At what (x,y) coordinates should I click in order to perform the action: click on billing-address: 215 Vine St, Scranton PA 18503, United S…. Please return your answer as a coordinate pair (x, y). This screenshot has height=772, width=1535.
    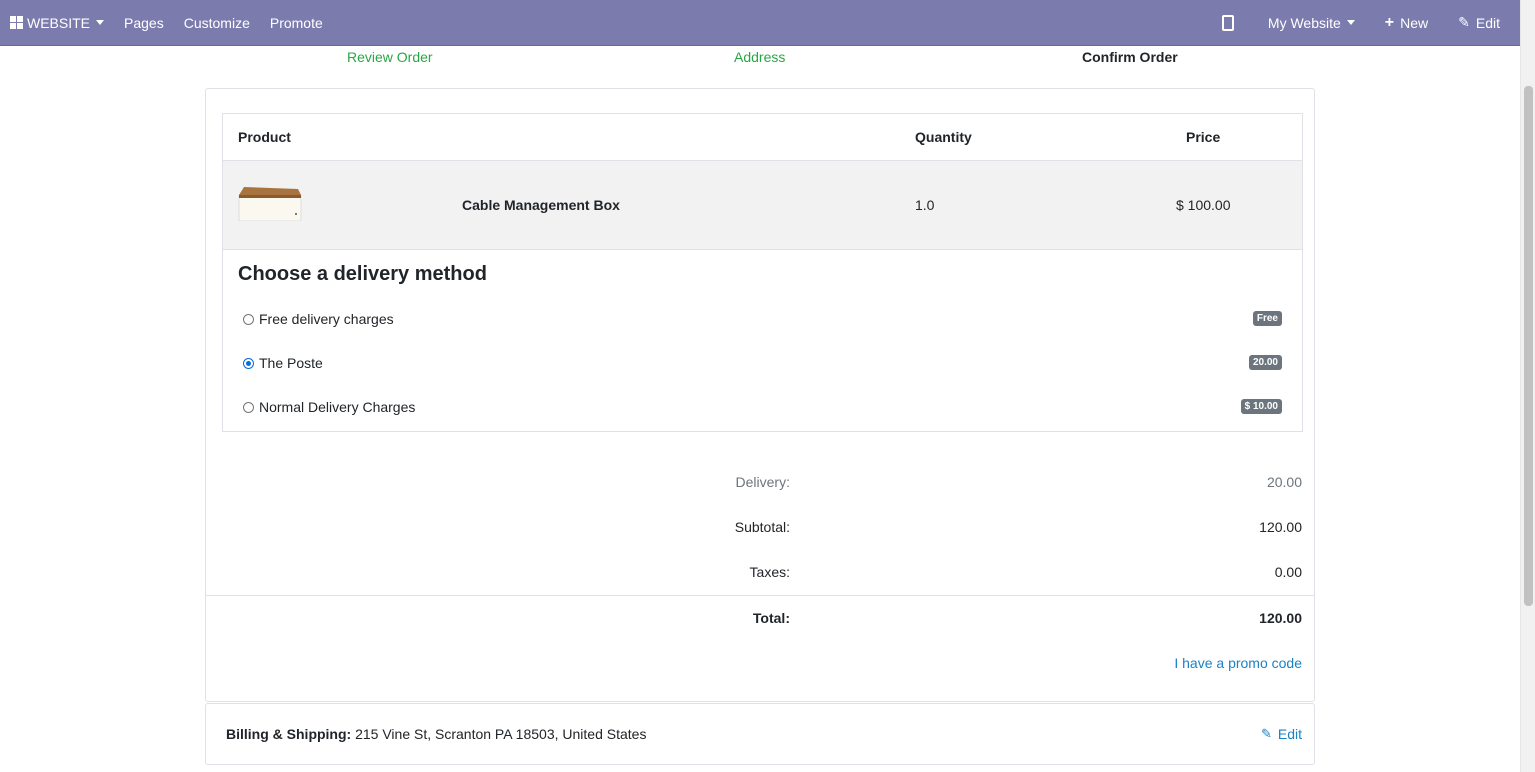
    Looking at the image, I should click on (499, 734).